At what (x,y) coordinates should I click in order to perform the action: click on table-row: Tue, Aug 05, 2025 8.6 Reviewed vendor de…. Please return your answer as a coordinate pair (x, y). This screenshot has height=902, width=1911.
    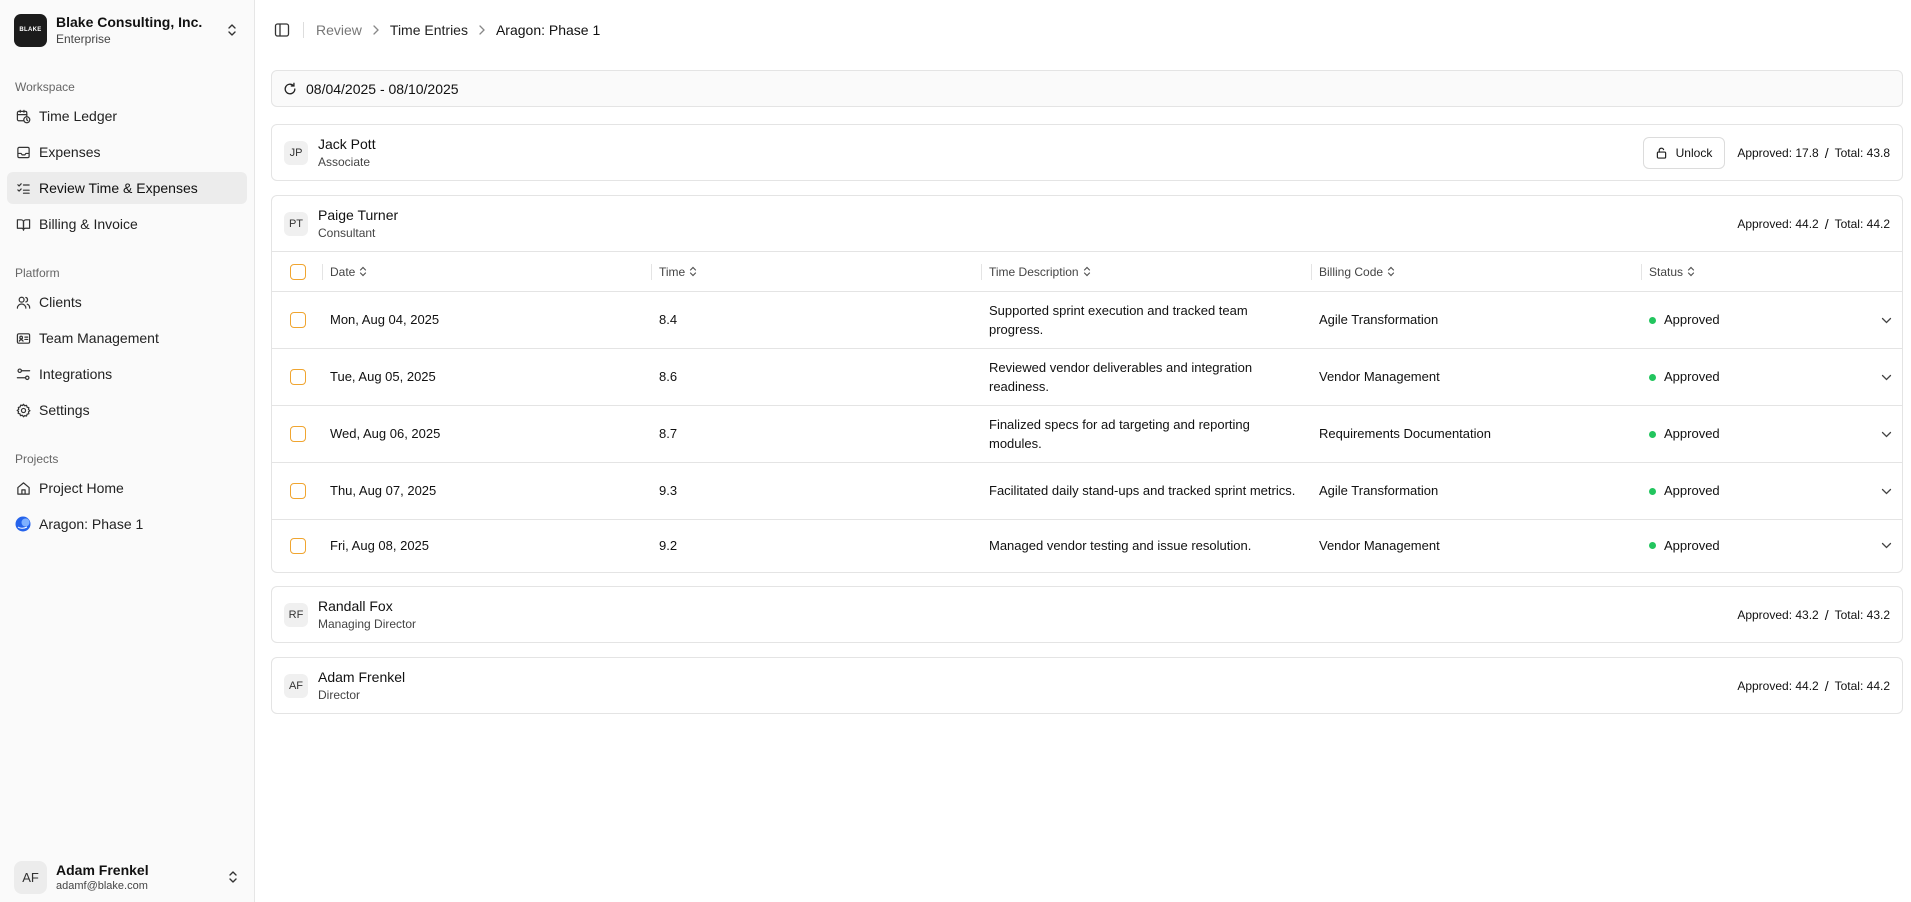
    Looking at the image, I should click on (1087, 377).